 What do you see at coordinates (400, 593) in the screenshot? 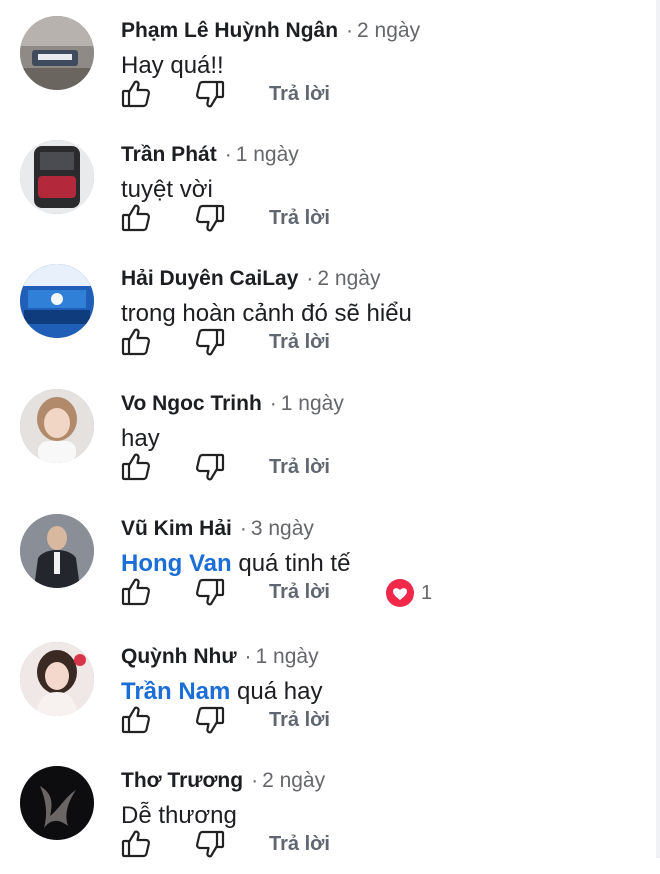
I see `heart-icon` at bounding box center [400, 593].